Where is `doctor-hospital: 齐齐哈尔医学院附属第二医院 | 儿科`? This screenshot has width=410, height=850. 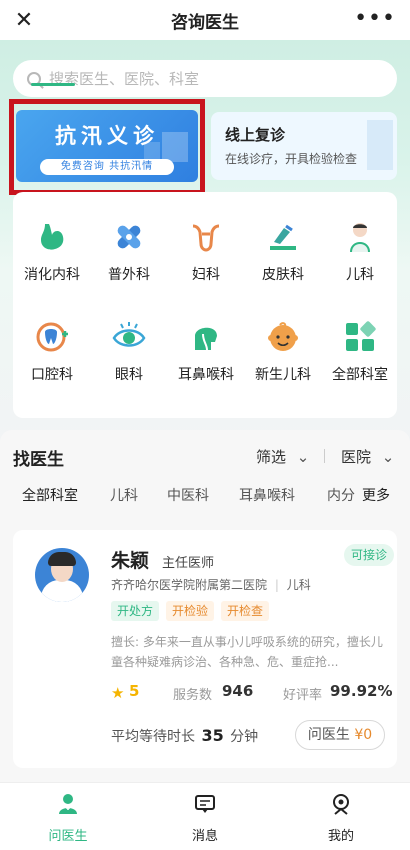 doctor-hospital: 齐齐哈尔医学院附属第二医院 | 儿科 is located at coordinates (211, 585).